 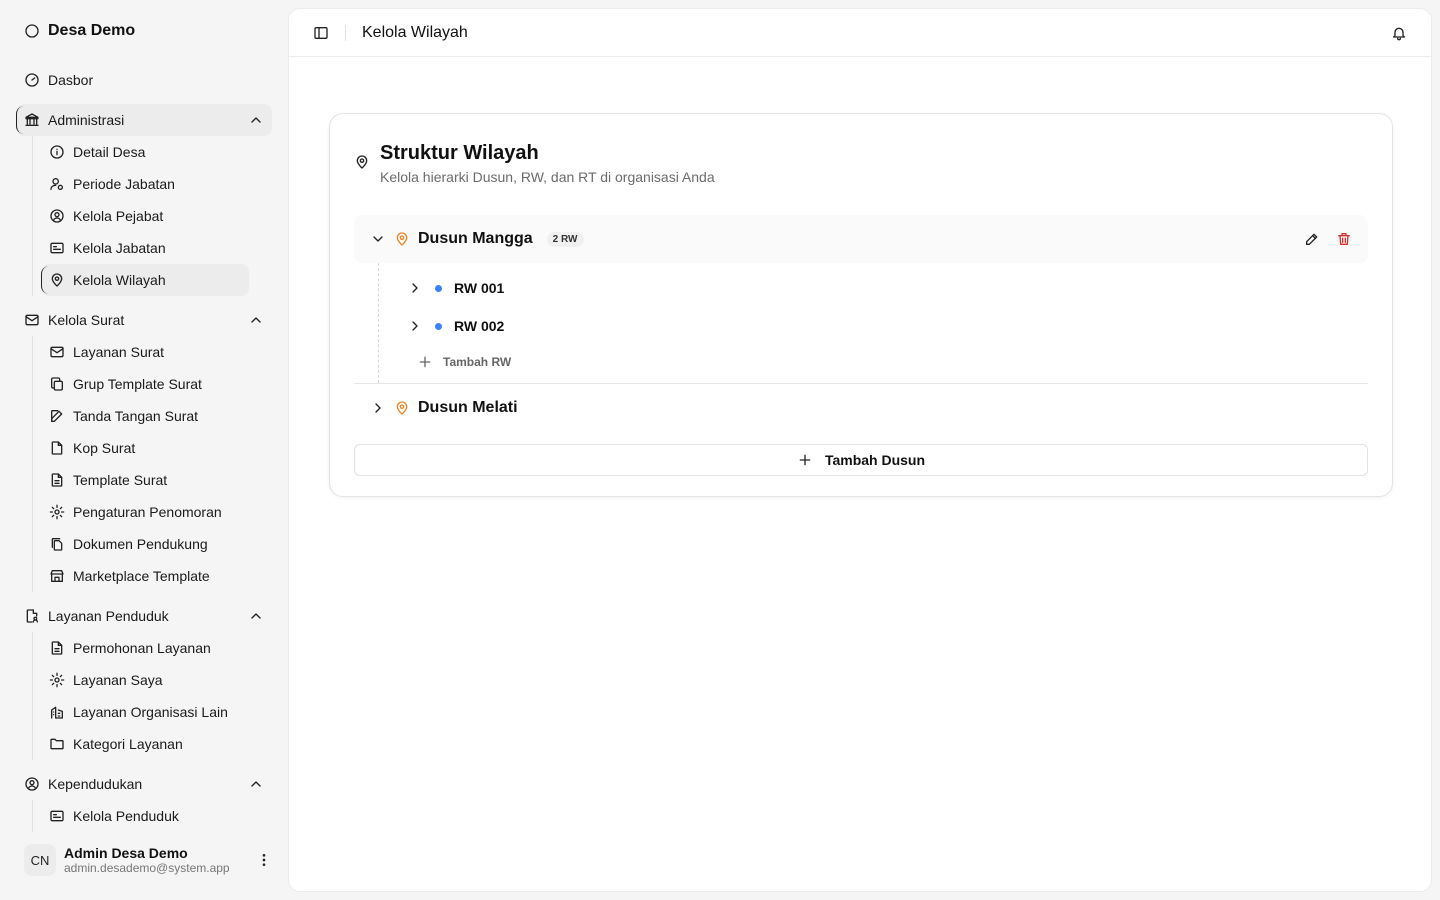 What do you see at coordinates (141, 576) in the screenshot?
I see `sidebar-item-label: Marketplace Template` at bounding box center [141, 576].